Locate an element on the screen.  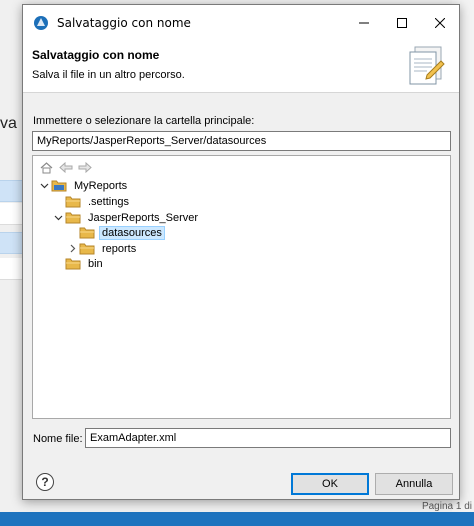
parent-folder-input is located at coordinates (241, 141).